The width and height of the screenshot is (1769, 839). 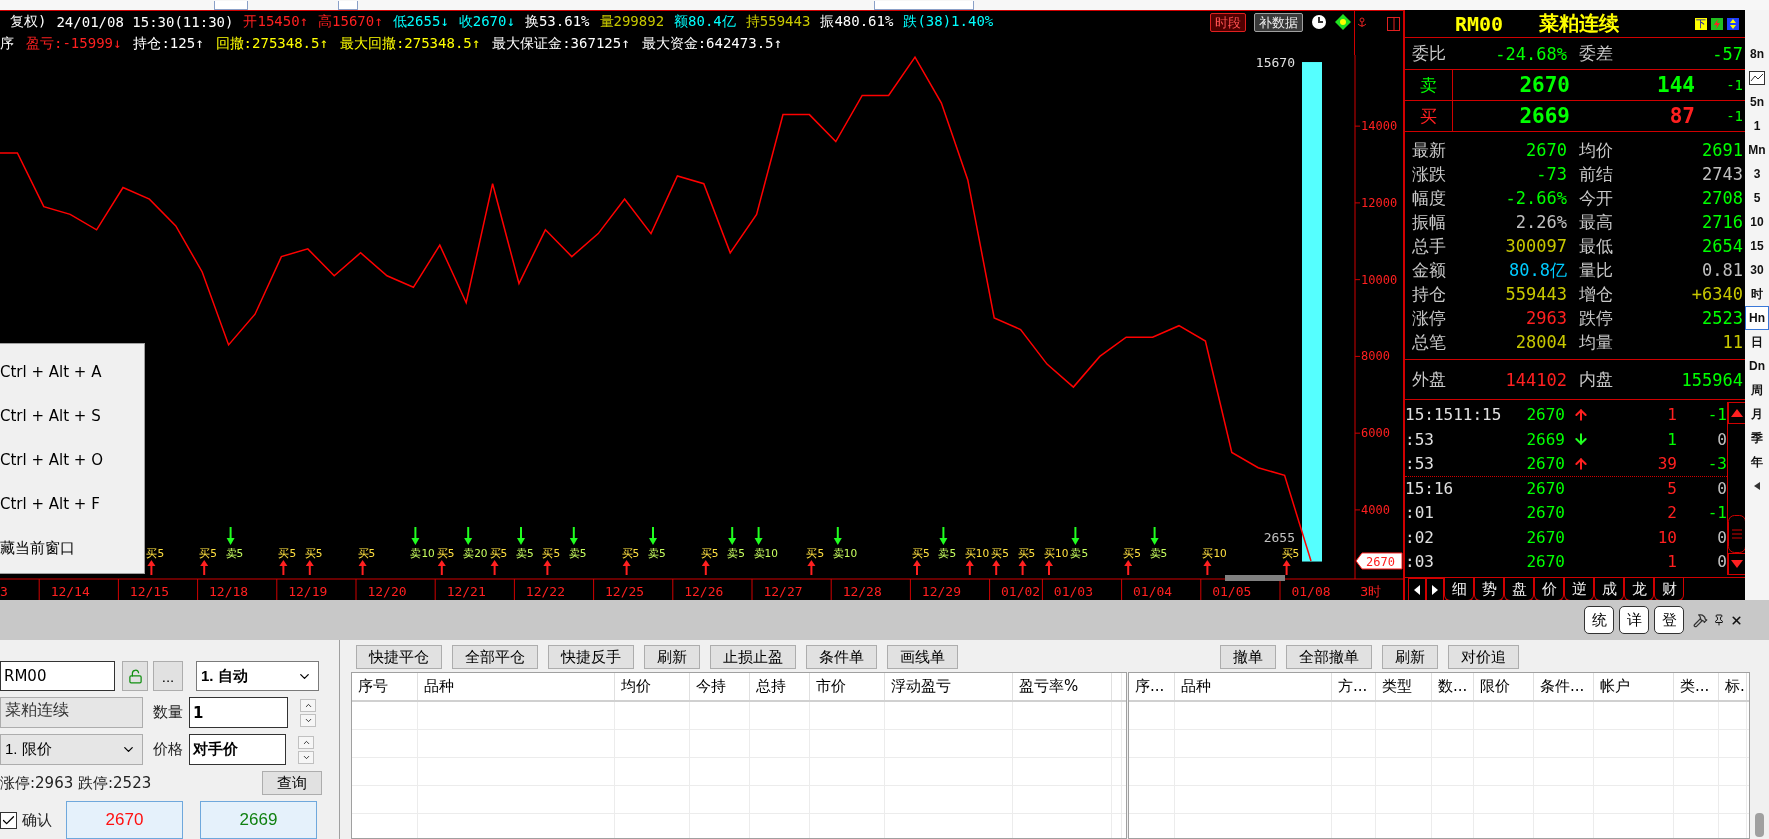 What do you see at coordinates (1639, 589) in the screenshot?
I see `panel-tab: 龙` at bounding box center [1639, 589].